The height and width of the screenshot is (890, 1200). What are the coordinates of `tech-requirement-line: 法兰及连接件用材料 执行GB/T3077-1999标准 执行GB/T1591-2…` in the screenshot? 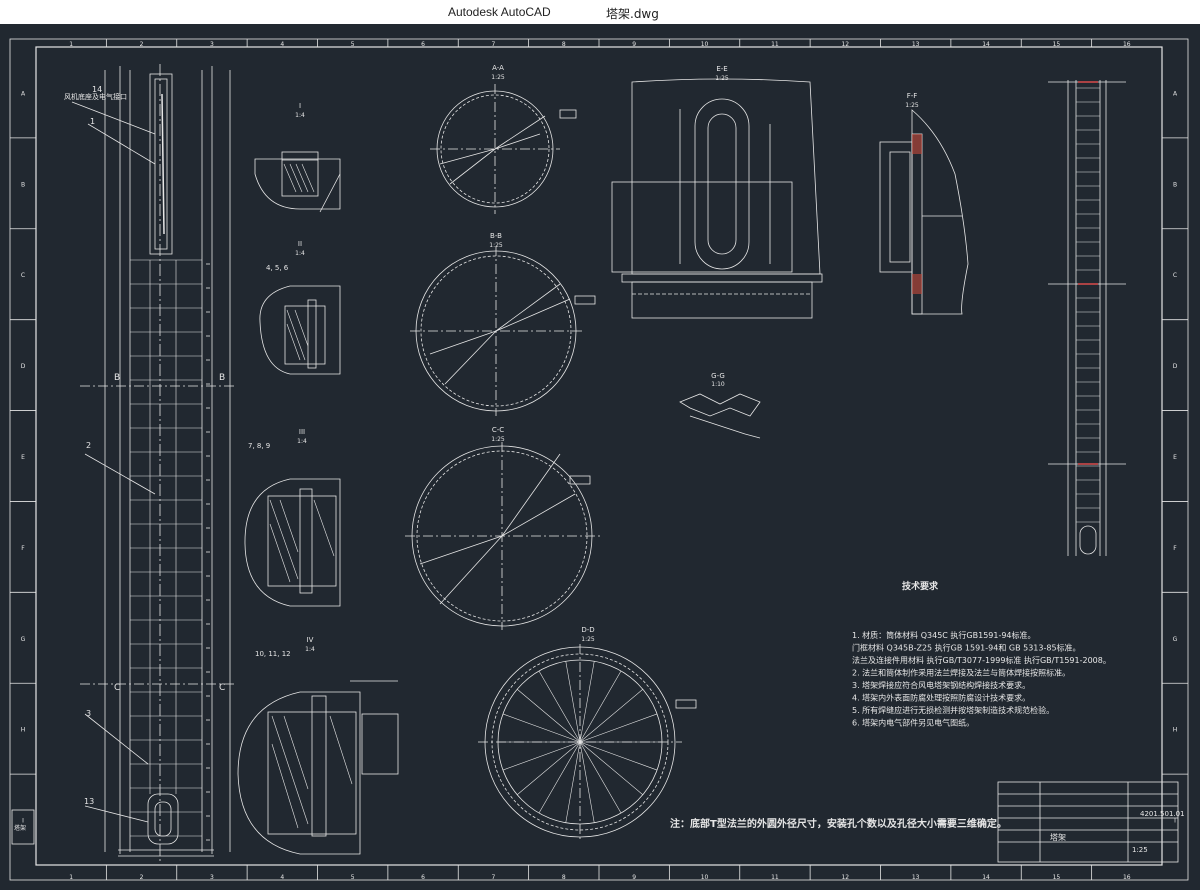 It's located at (981, 660).